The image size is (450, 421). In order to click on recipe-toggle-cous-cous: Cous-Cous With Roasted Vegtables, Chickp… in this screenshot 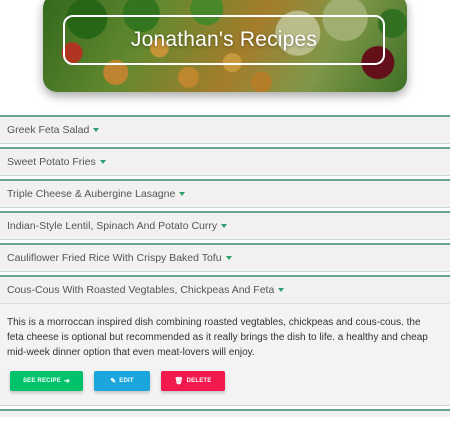, I will do `click(225, 290)`.